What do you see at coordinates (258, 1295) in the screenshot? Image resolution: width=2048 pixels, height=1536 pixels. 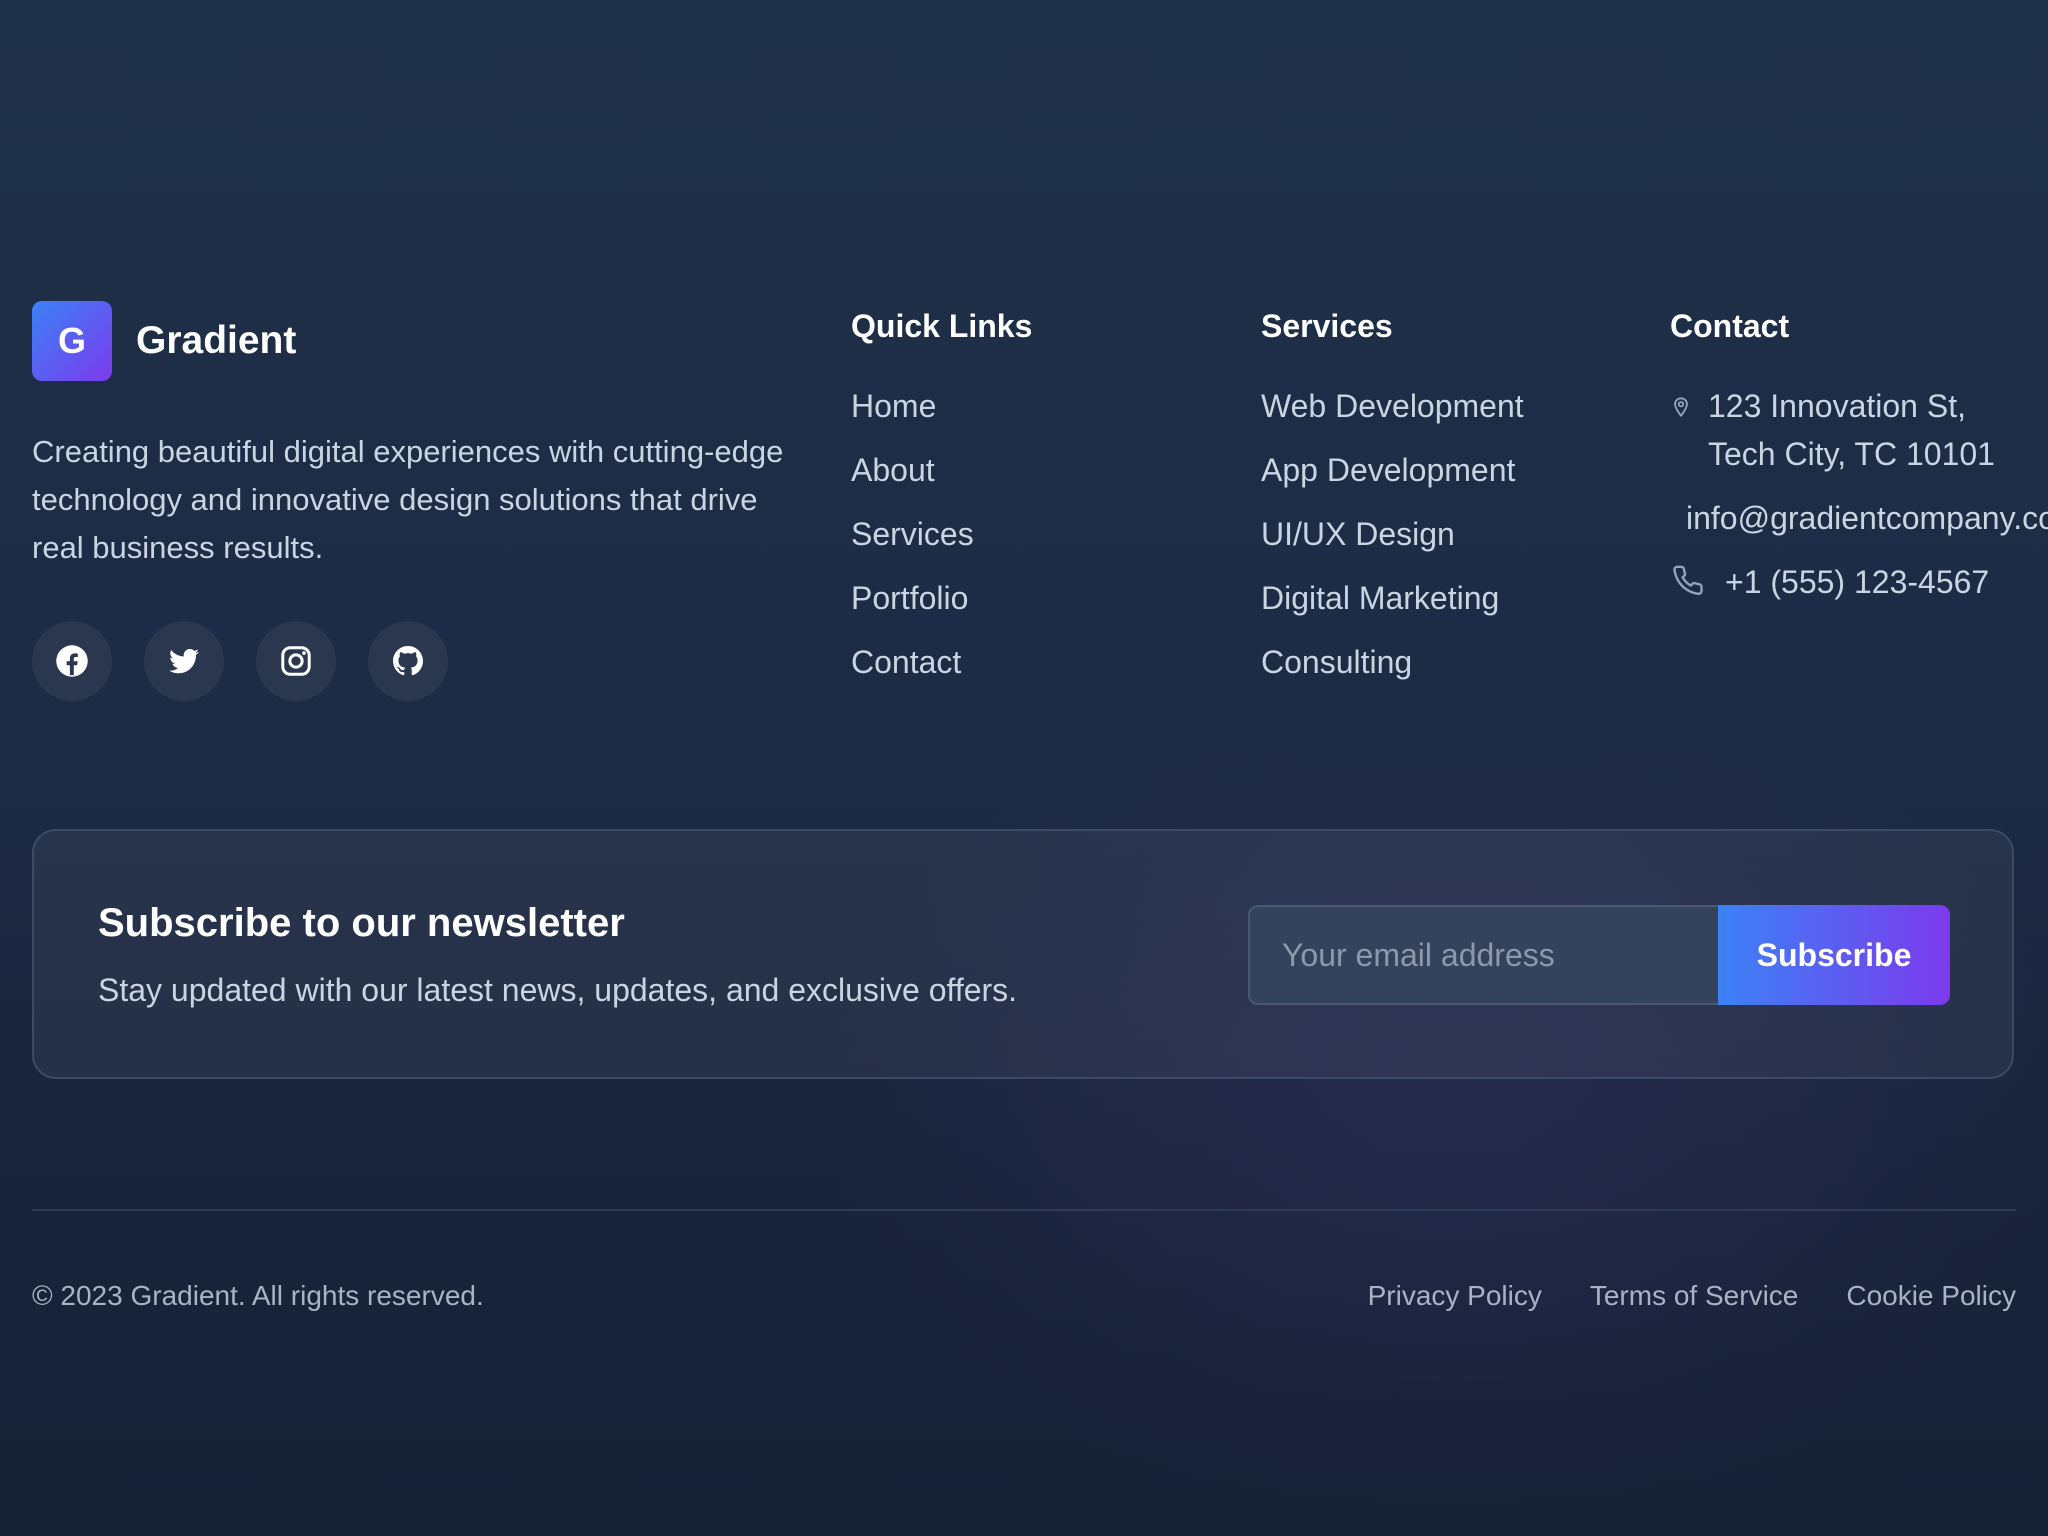 I see `copyright-text: © 2023 Gradient. All rights reserved.` at bounding box center [258, 1295].